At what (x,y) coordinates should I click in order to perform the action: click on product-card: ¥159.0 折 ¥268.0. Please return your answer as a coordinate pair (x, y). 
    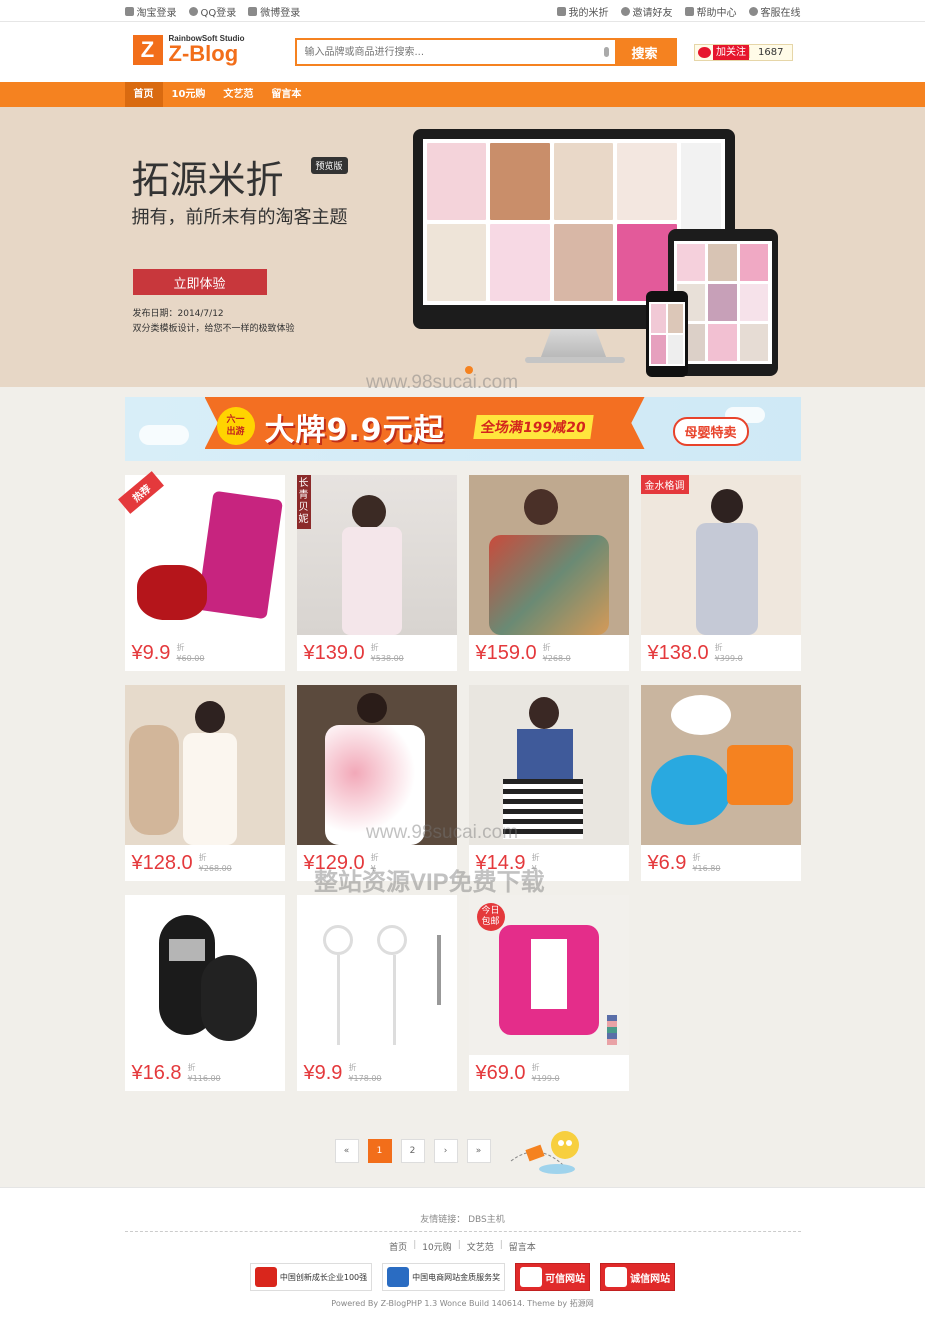
    Looking at the image, I should click on (548, 573).